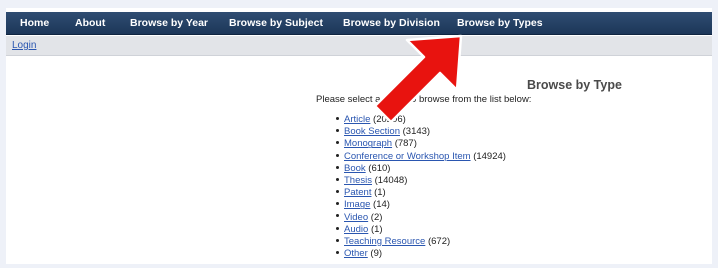 This screenshot has width=718, height=268. Describe the element at coordinates (276, 23) in the screenshot. I see `nav-browse-by-subject: Browse by Subject` at that location.